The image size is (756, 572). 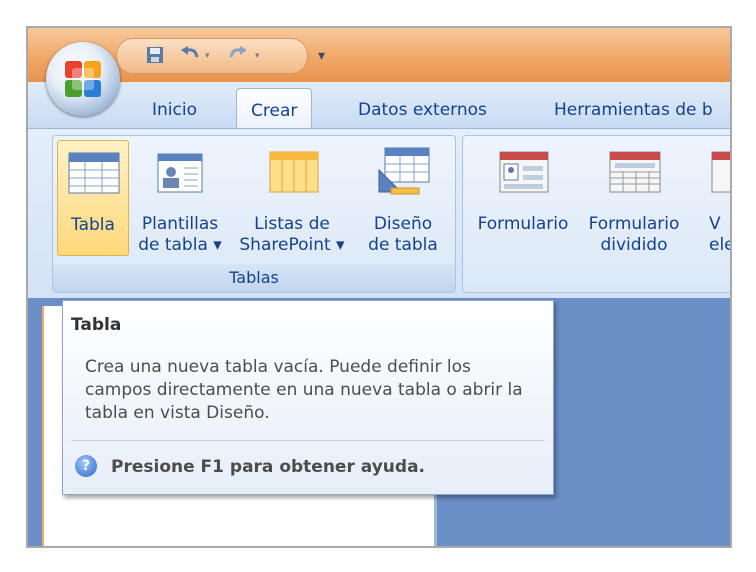 I want to click on redo-dropdown-icon: ▾, so click(x=257, y=56).